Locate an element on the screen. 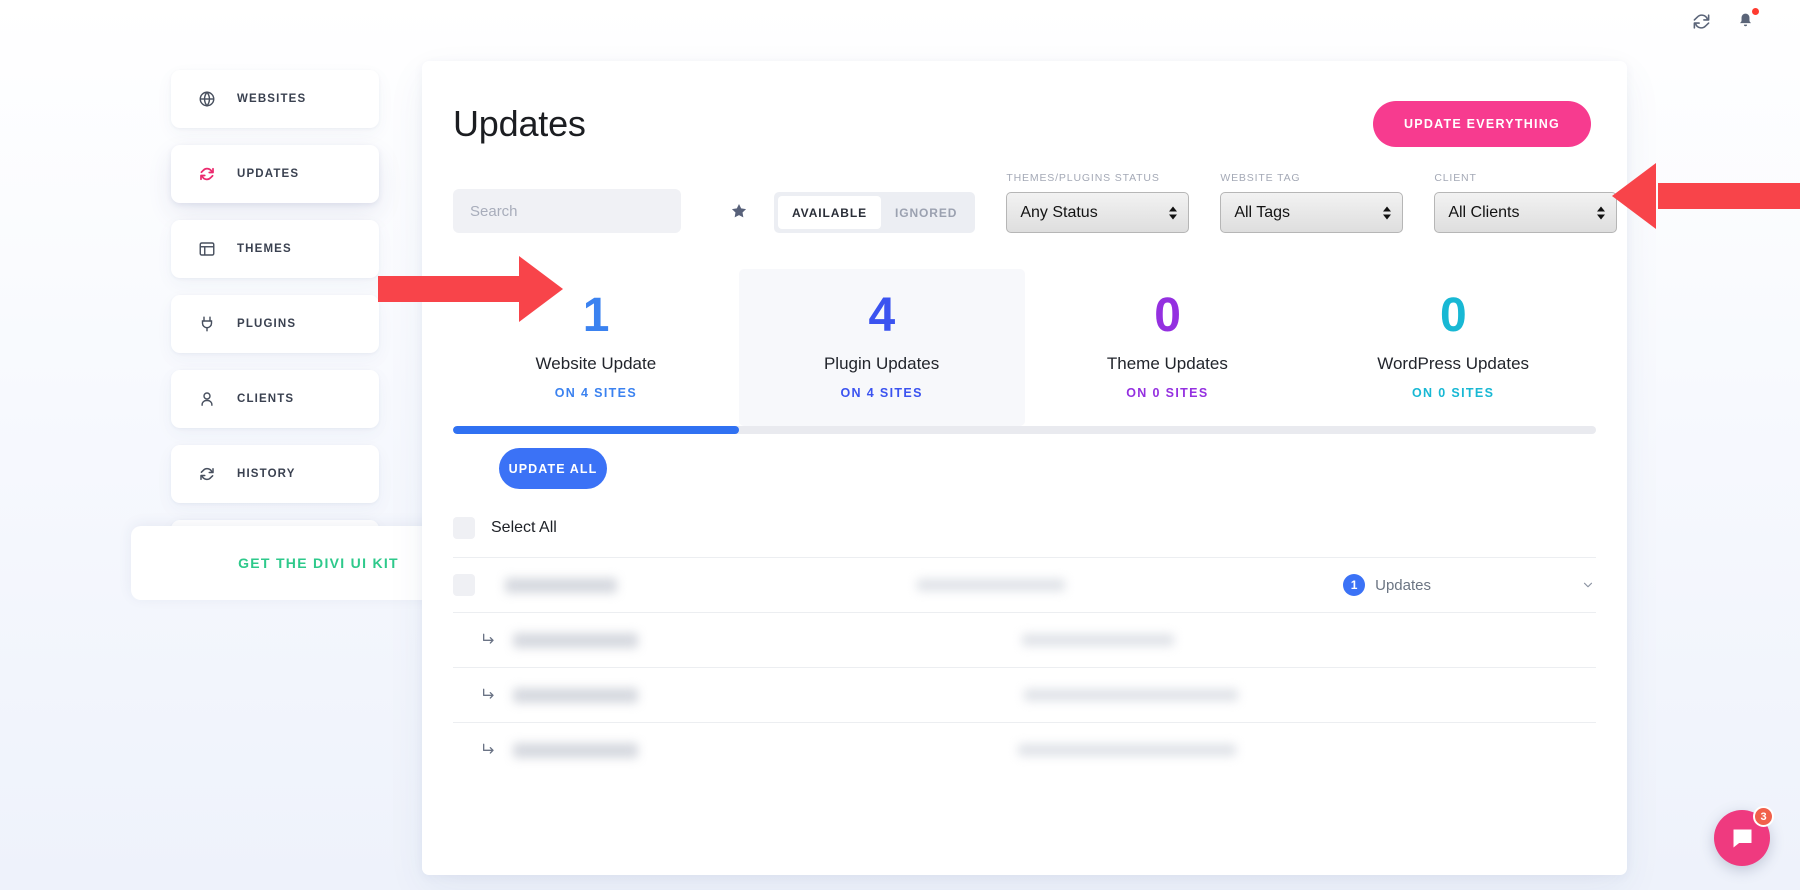 This screenshot has width=1800, height=890. filter-label: THEMES/PLUGINS STATUS is located at coordinates (1083, 178).